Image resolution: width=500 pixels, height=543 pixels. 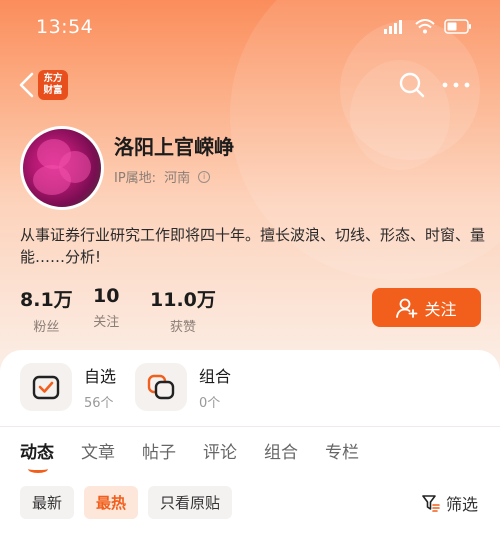 I want to click on add-user-icon, so click(x=407, y=308).